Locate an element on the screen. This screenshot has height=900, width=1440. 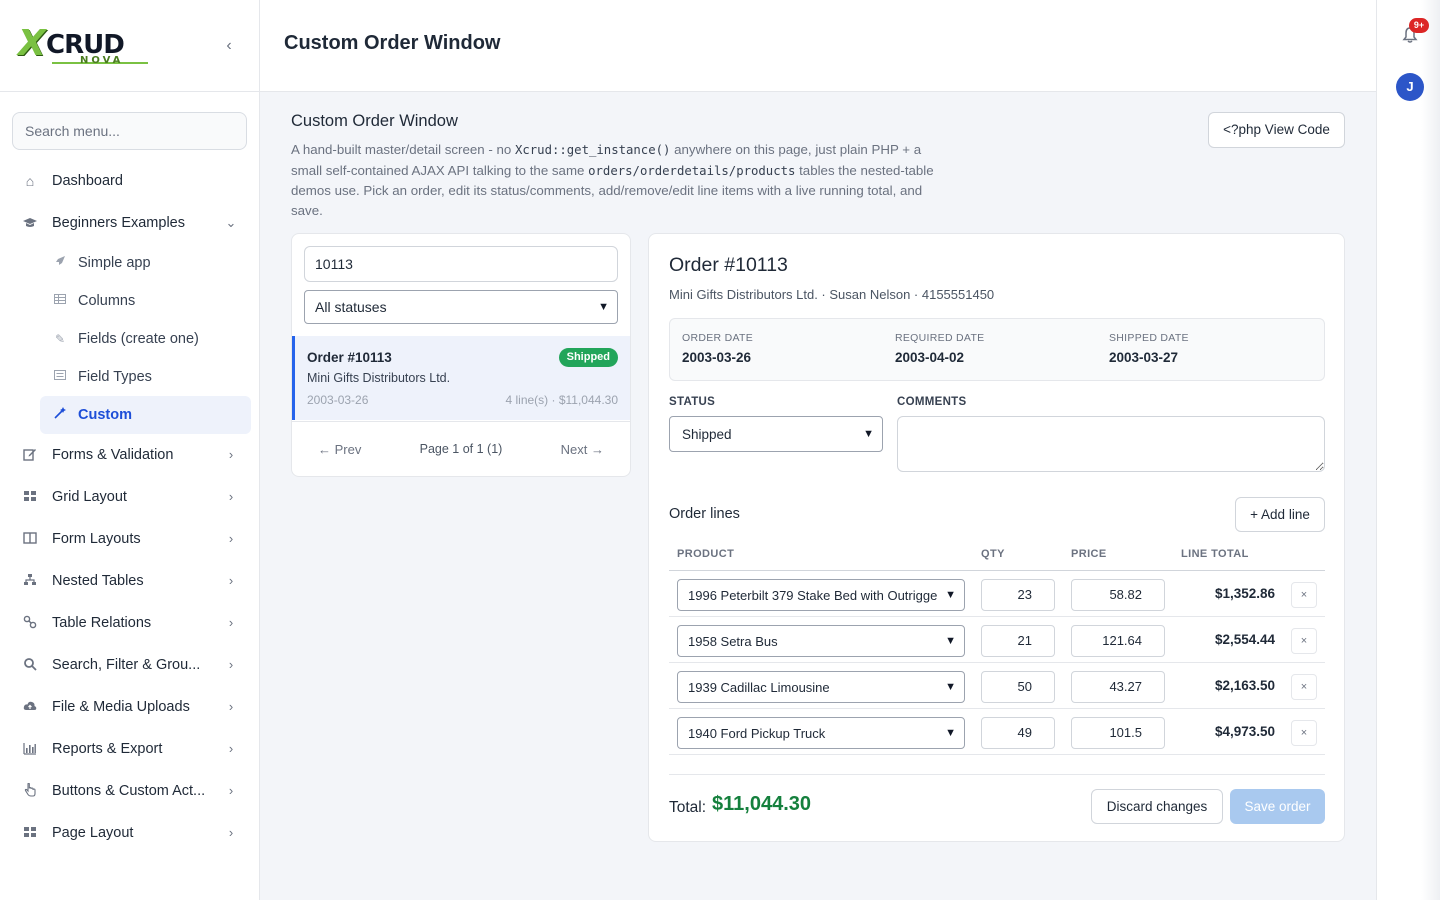
order-search-input is located at coordinates (461, 264).